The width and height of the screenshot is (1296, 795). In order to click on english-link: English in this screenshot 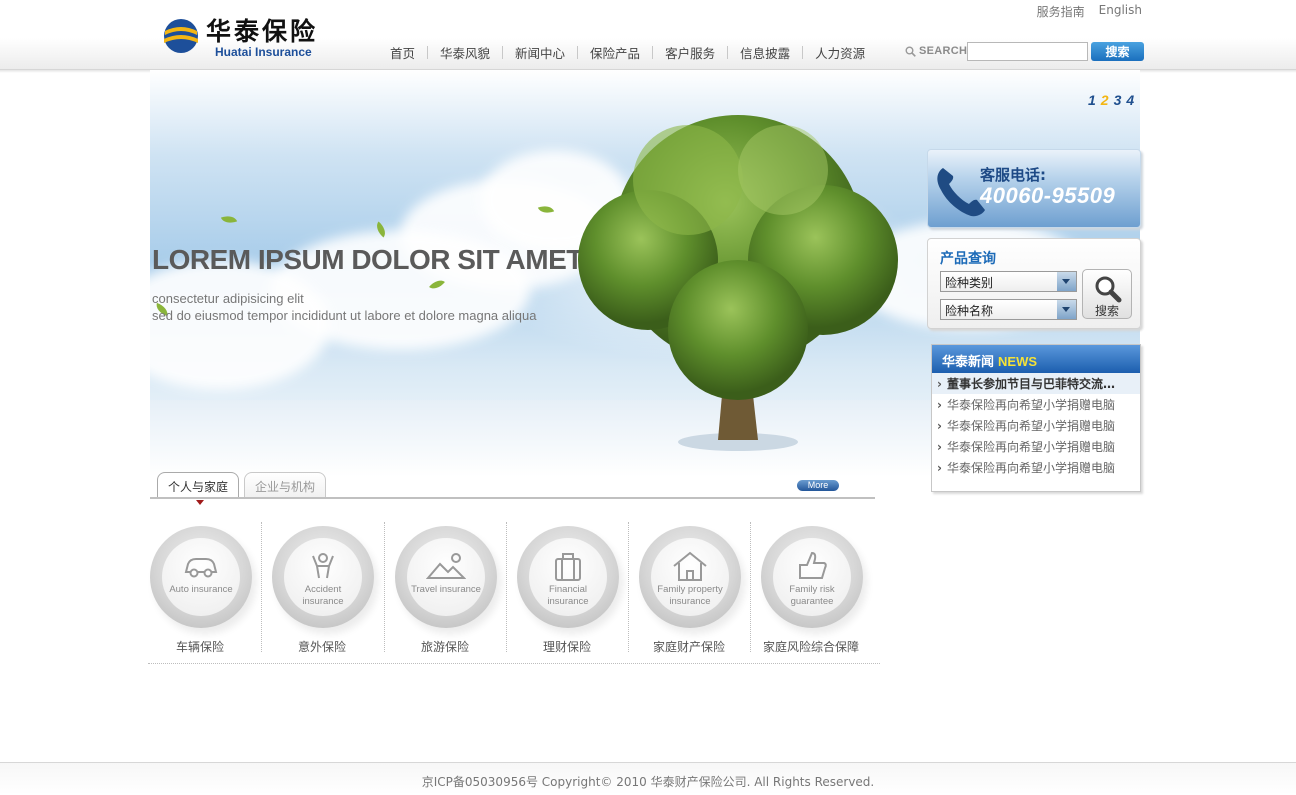, I will do `click(1120, 11)`.